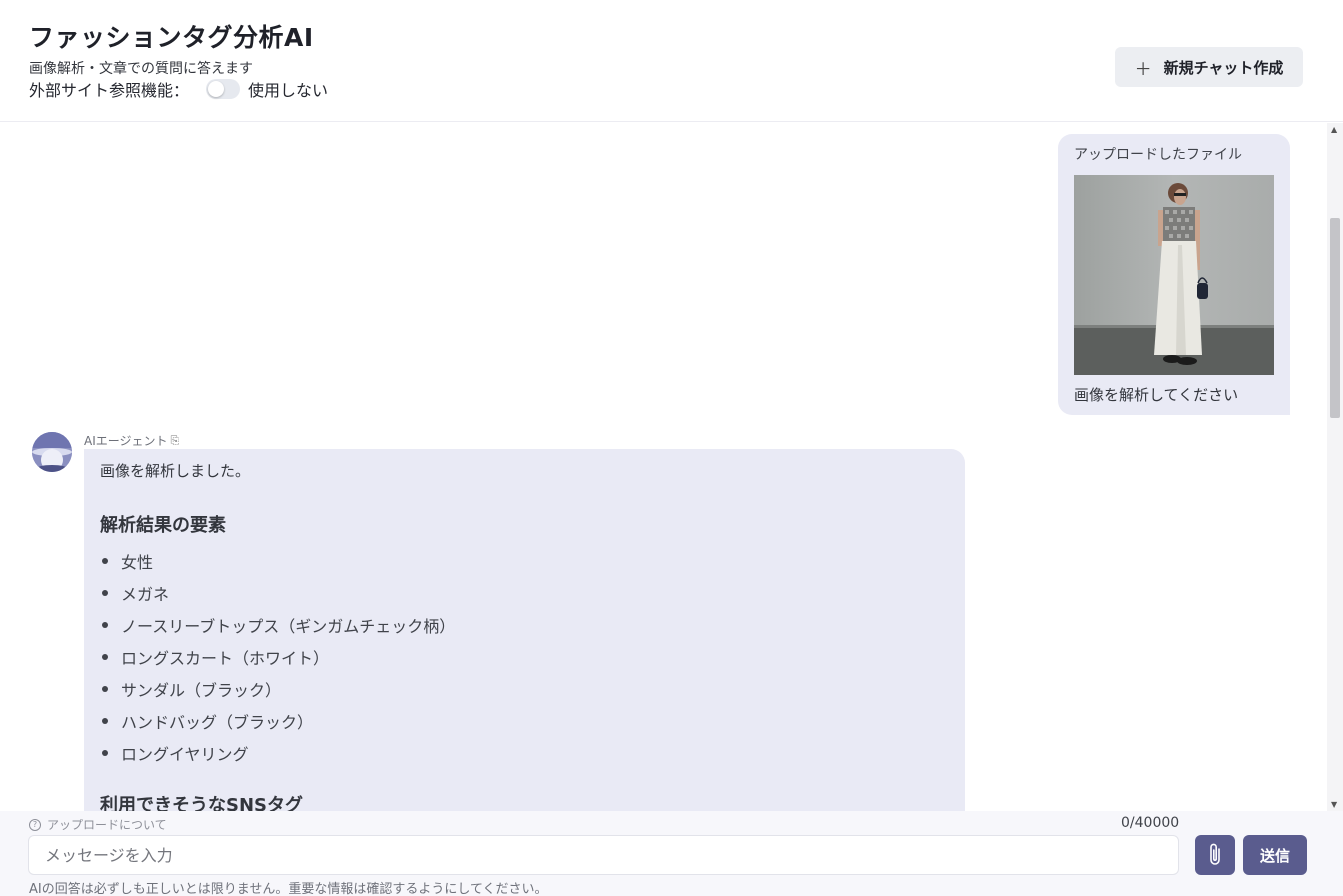 Image resolution: width=1343 pixels, height=896 pixels. I want to click on list-item-text: ハンドバッグ（ブラック）, so click(217, 722).